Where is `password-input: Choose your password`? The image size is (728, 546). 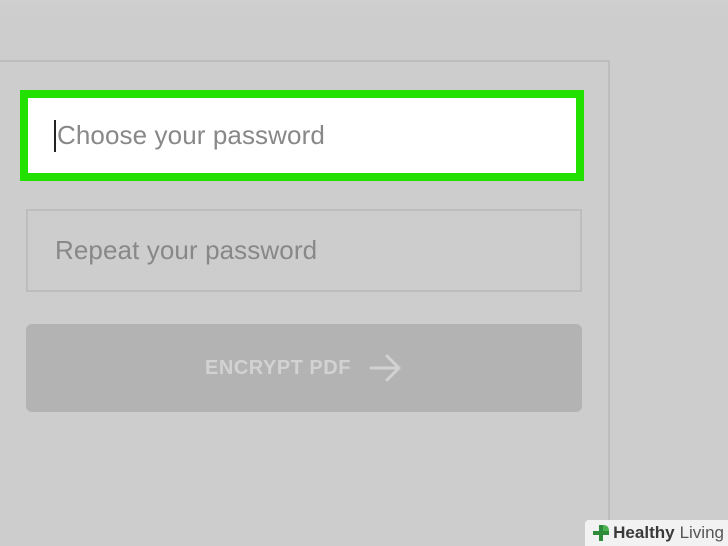 password-input: Choose your password is located at coordinates (302, 135).